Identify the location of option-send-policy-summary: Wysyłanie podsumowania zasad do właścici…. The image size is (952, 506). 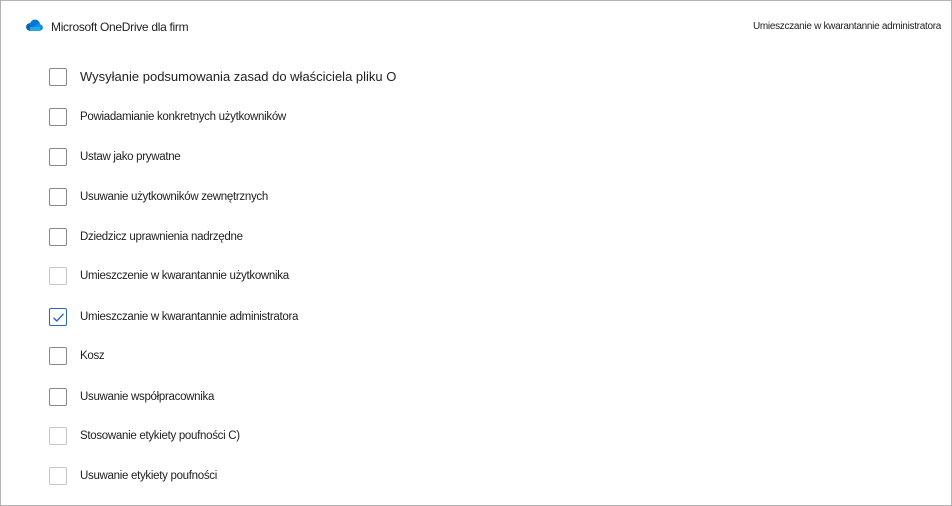
(489, 79).